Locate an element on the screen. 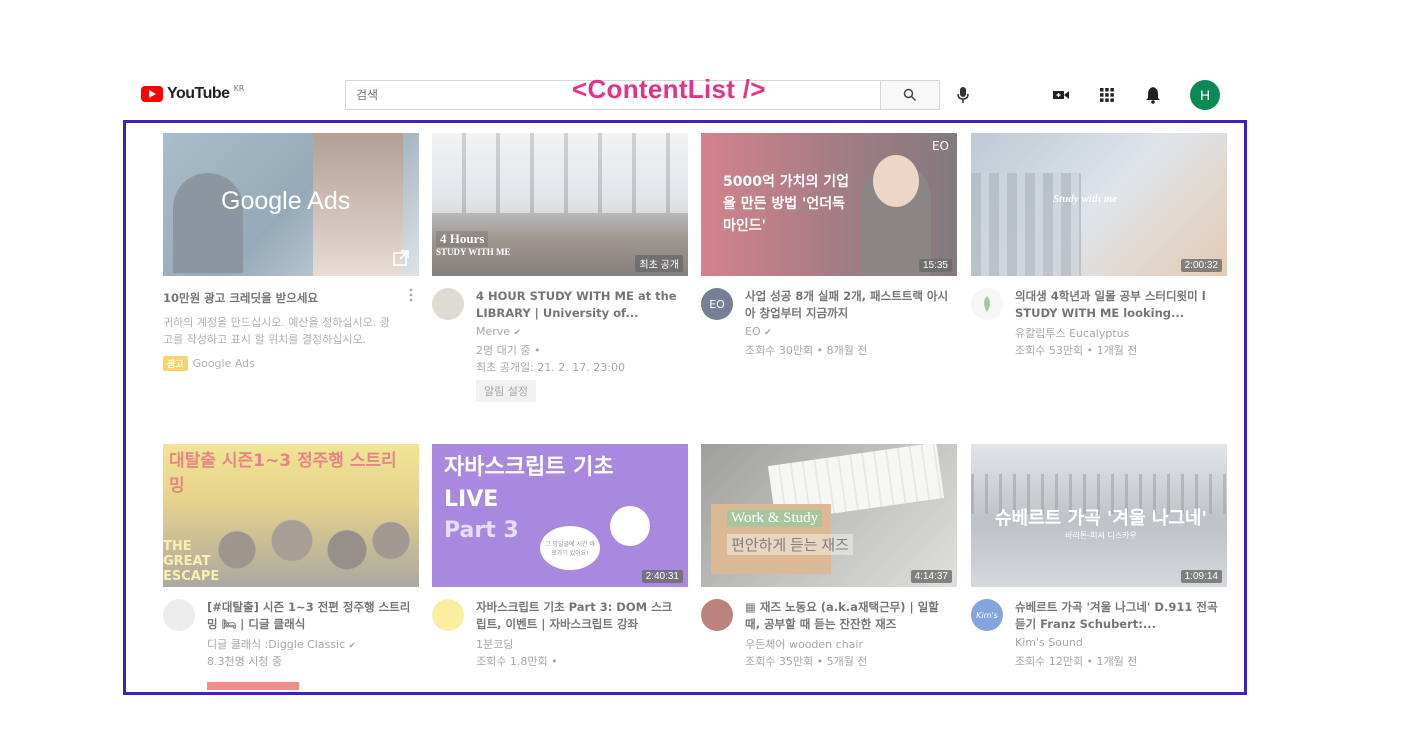  apps-grid-icon is located at coordinates (1107, 95).